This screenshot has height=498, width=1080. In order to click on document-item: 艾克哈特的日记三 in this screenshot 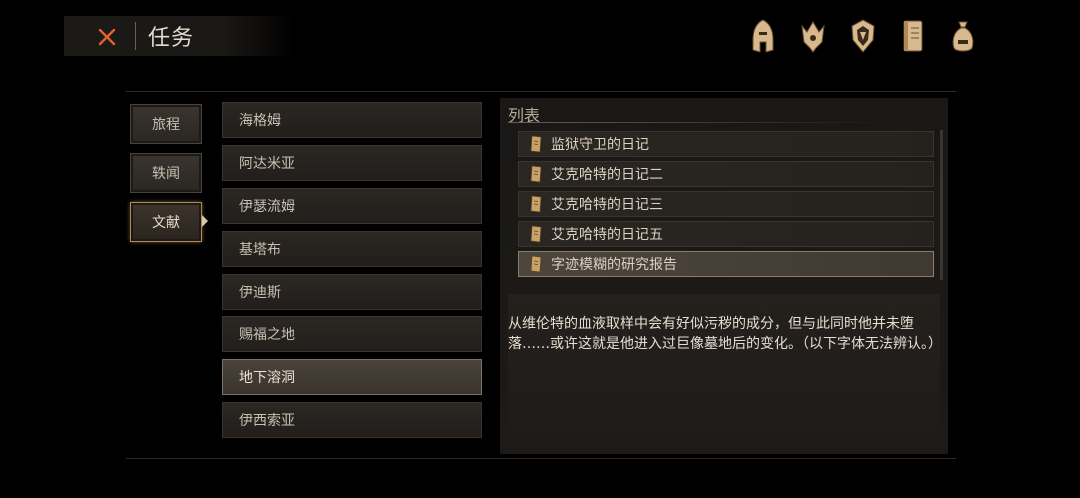, I will do `click(726, 204)`.